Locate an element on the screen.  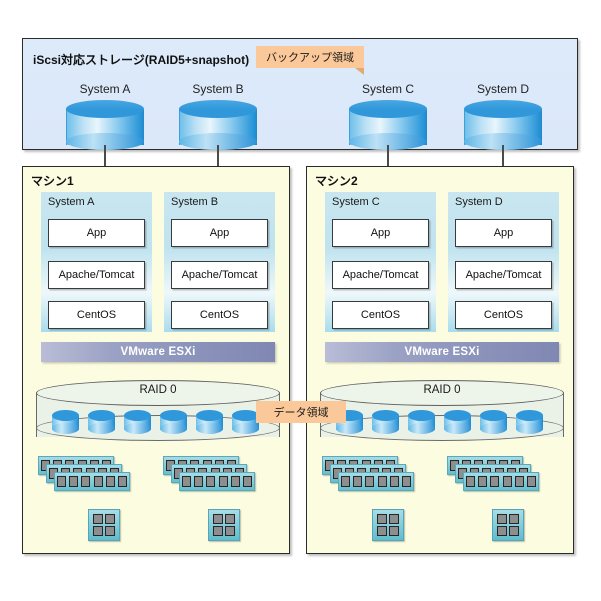
system-d-layer-centos: CentOS is located at coordinates (503, 315).